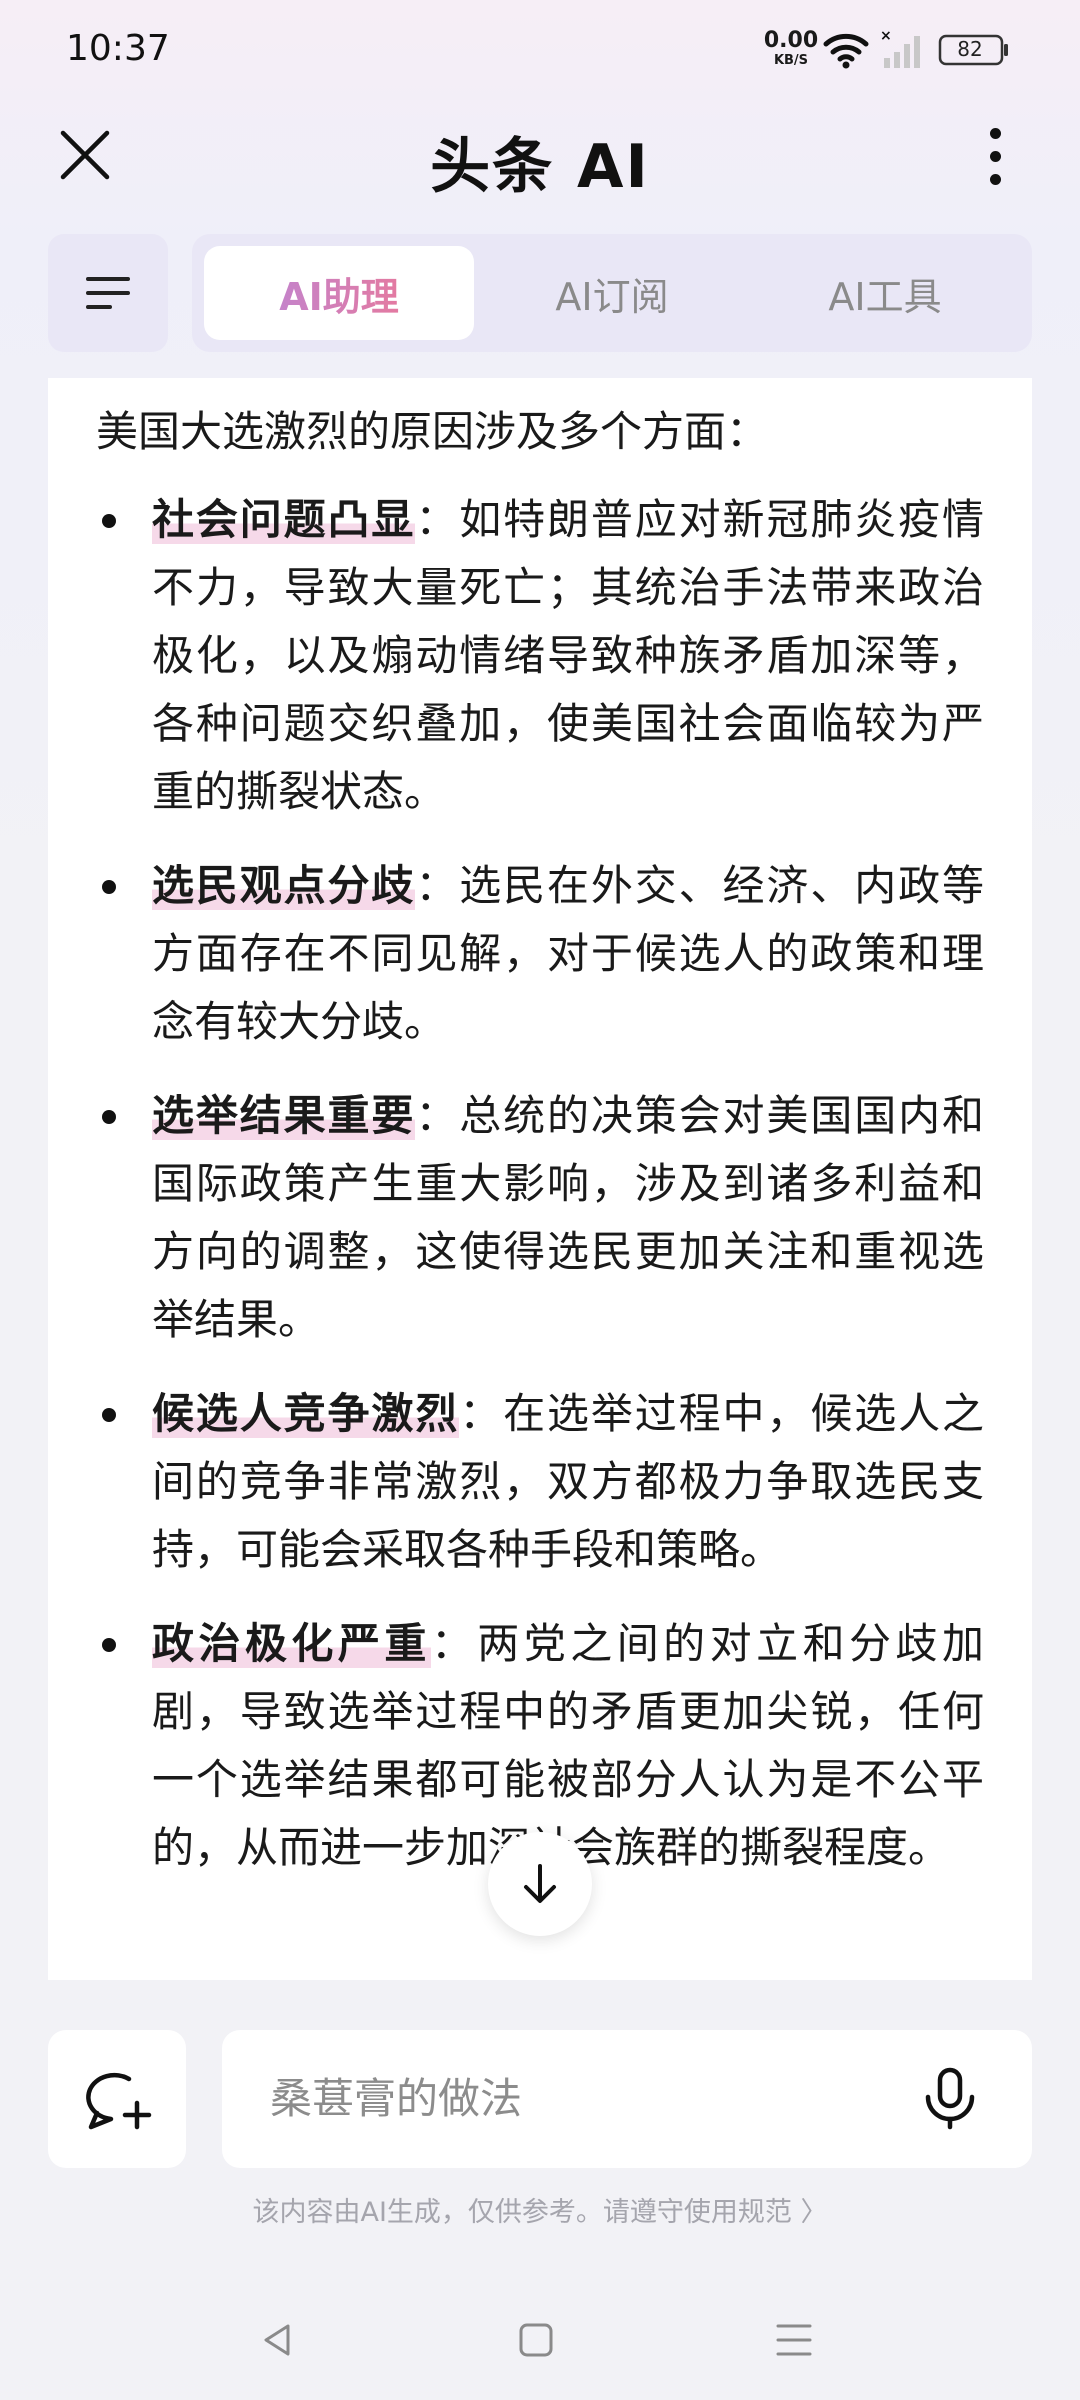  I want to click on app-title: 头条 AI, so click(540, 167).